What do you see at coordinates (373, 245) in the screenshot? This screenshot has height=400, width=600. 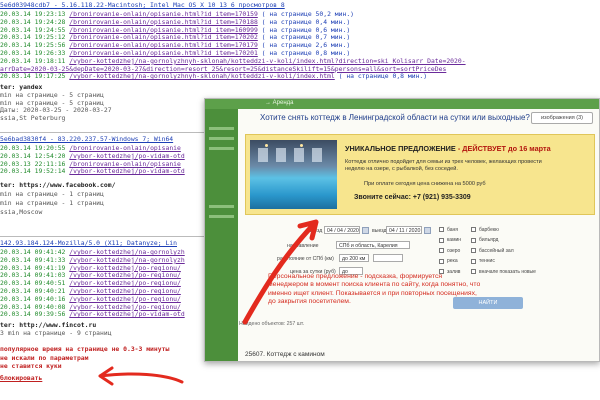 I see `direction-select: СПб и область, Карелия` at bounding box center [373, 245].